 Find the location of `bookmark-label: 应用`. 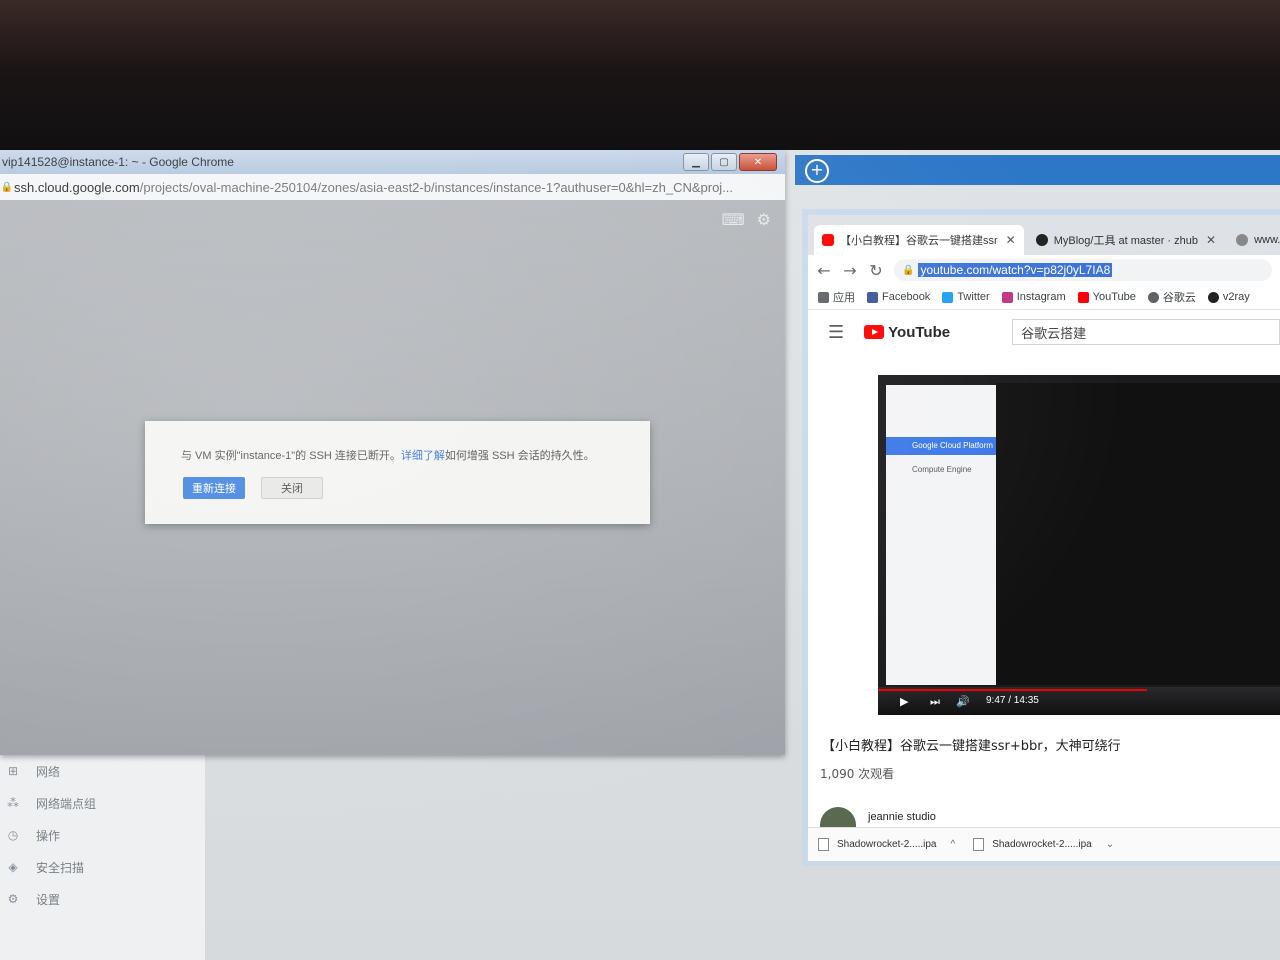

bookmark-label: 应用 is located at coordinates (844, 298).